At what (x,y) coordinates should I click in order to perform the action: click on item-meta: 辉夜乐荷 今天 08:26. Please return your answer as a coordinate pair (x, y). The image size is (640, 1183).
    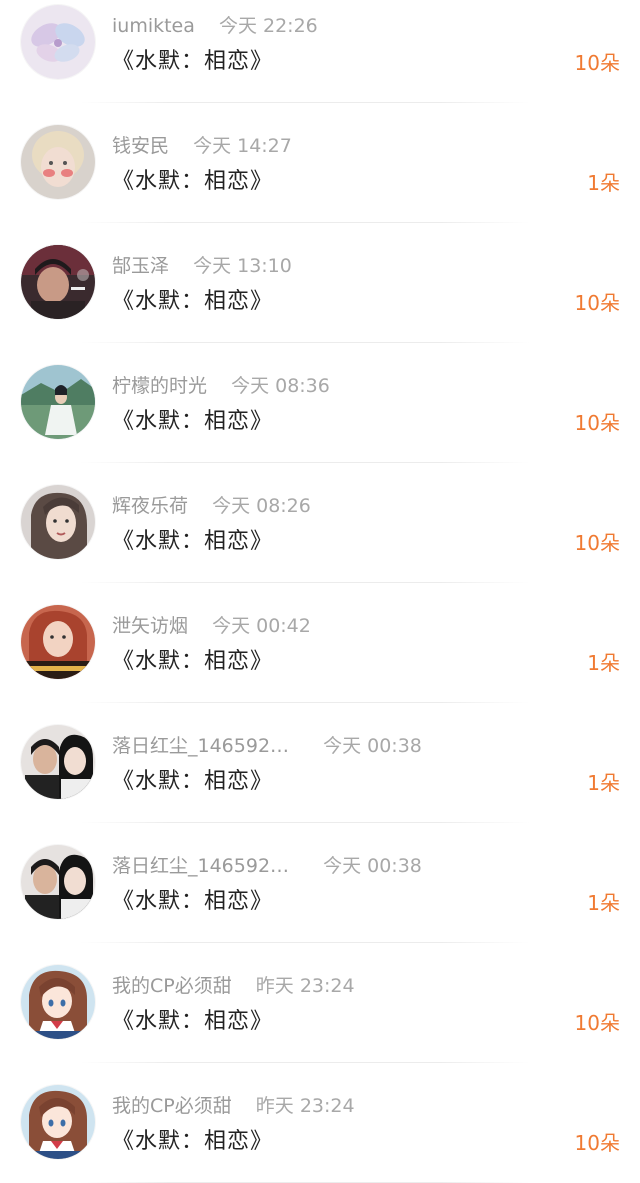
    Looking at the image, I should click on (211, 506).